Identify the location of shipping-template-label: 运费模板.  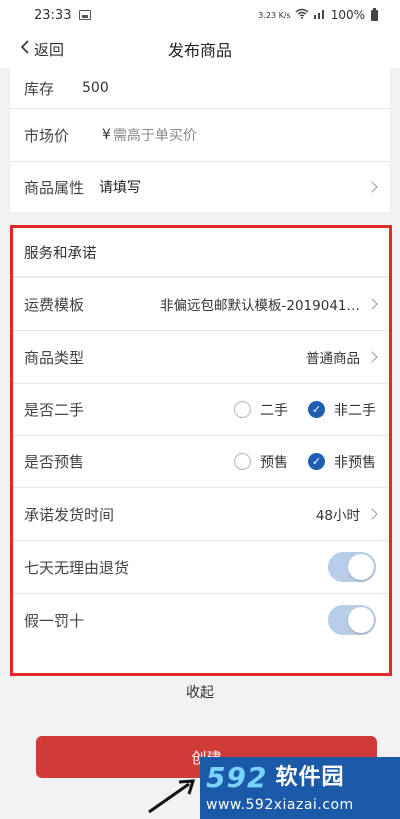
(54, 304).